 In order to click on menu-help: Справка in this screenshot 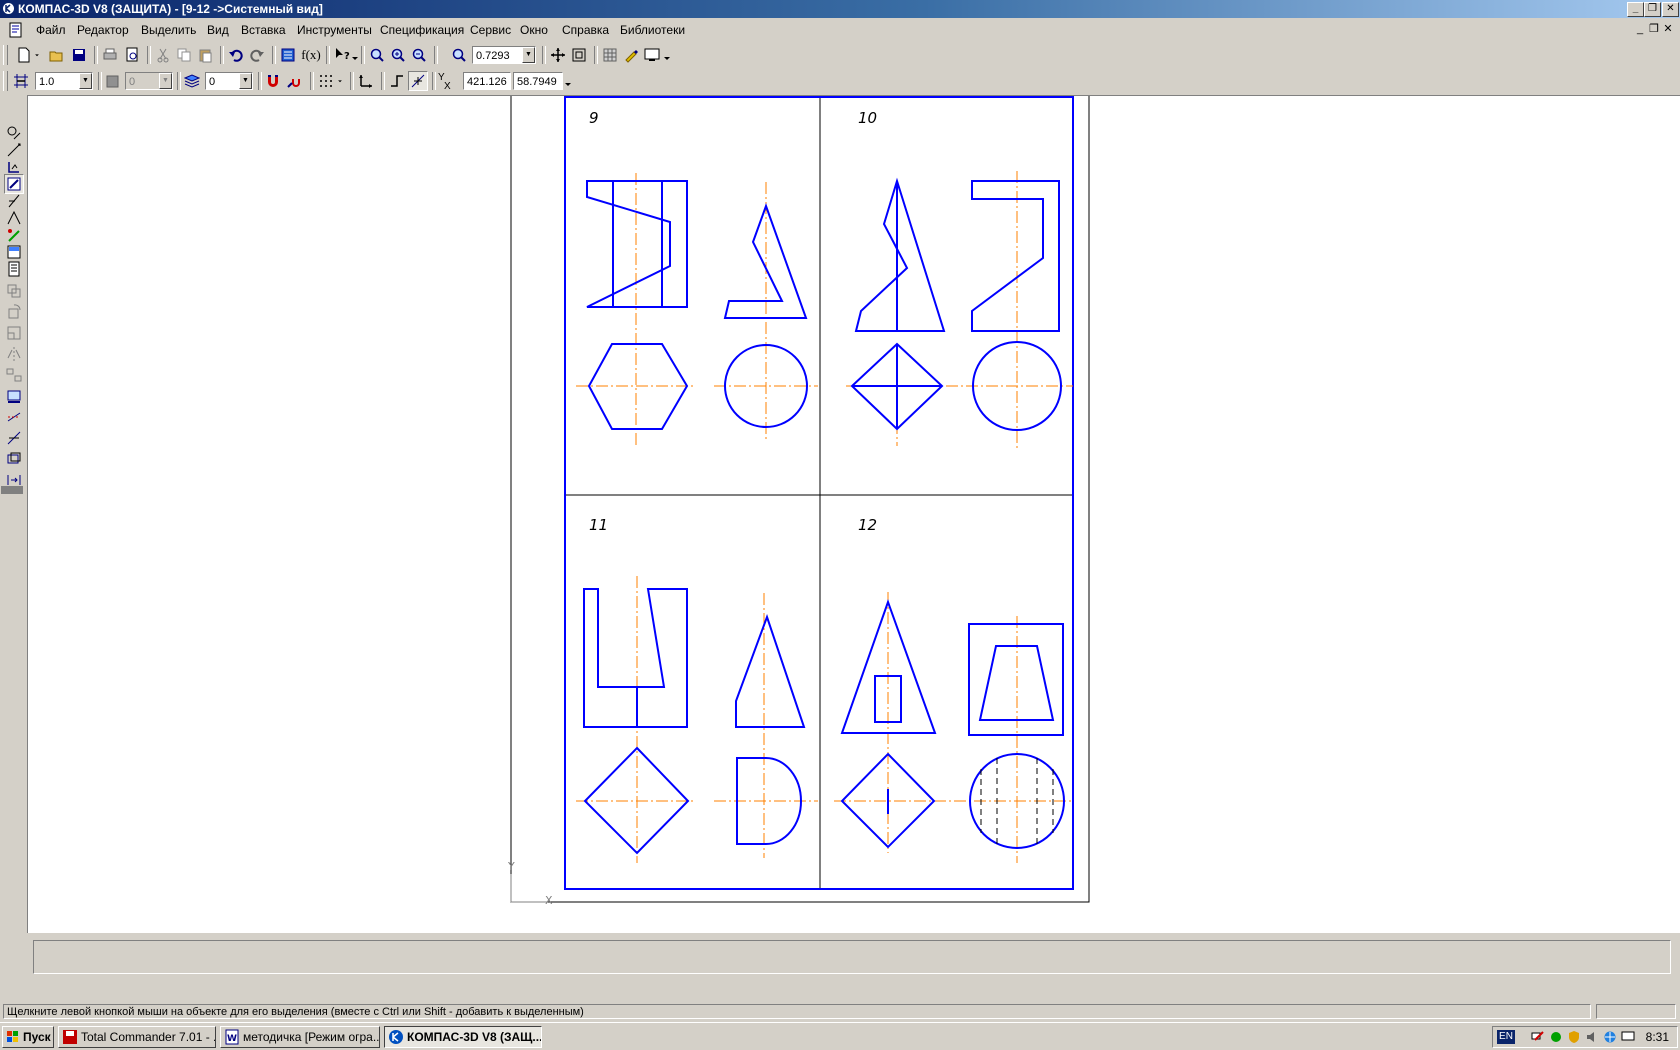, I will do `click(585, 30)`.